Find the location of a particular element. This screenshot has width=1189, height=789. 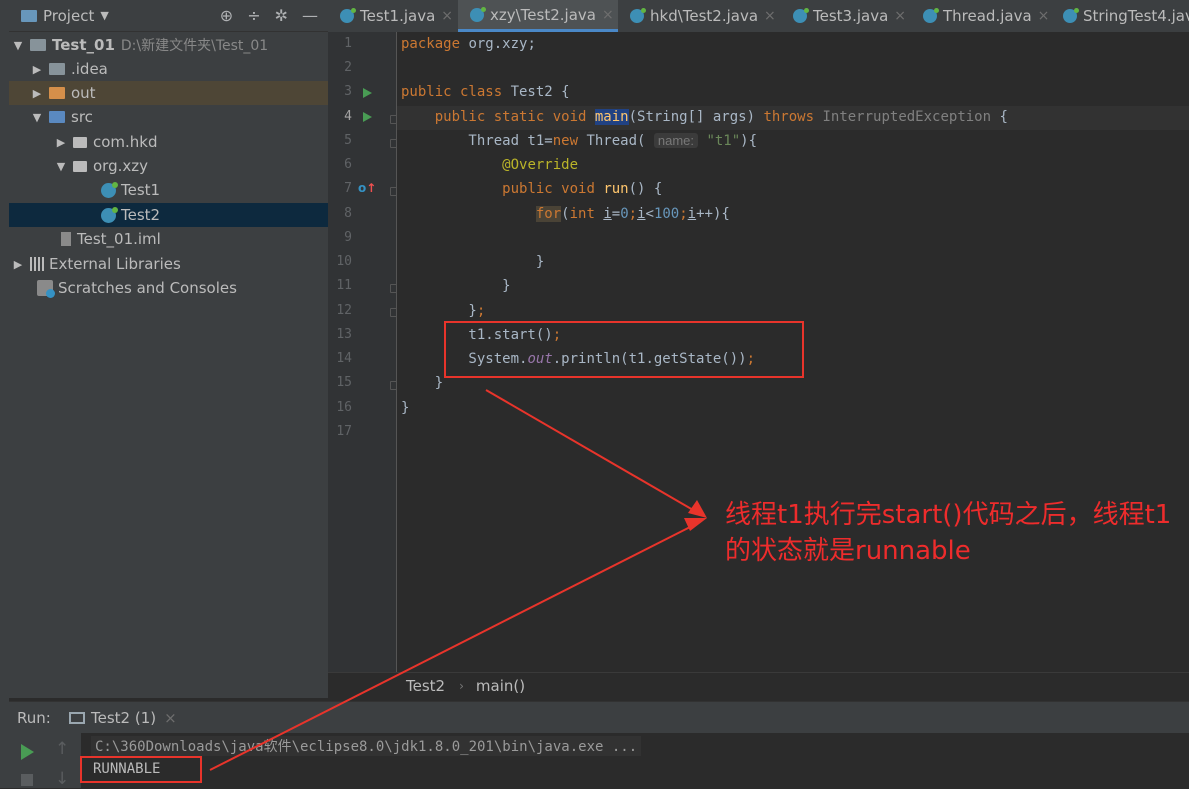

arrow-head-icon is located at coordinates (697, 509).